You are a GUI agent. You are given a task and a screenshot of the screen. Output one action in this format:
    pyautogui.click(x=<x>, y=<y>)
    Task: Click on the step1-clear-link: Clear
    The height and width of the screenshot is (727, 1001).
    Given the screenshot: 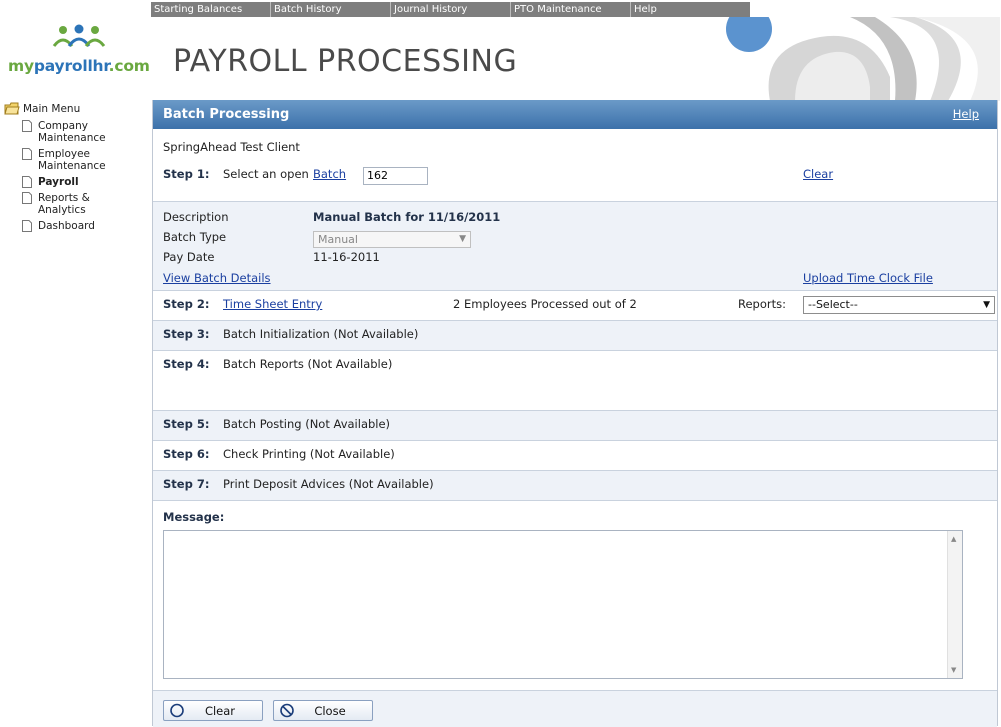 What is the action you would take?
    pyautogui.click(x=818, y=174)
    